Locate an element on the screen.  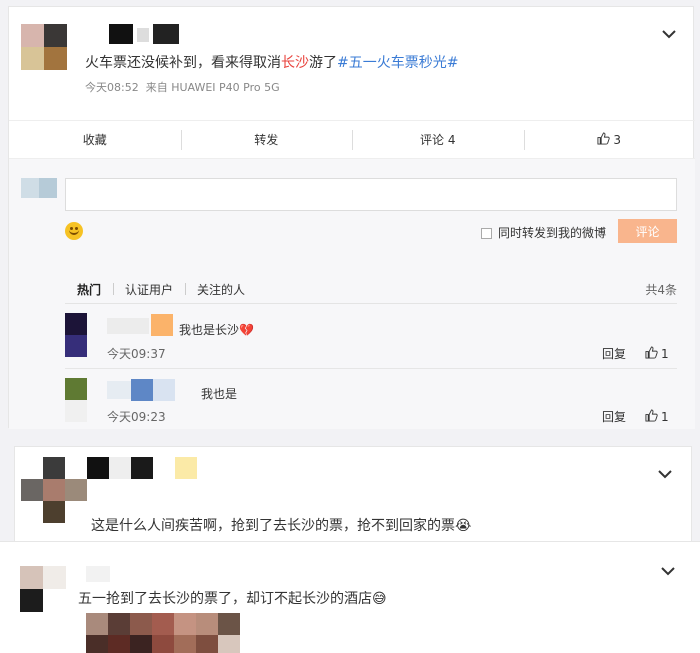
crying-face-icon: 😭 is located at coordinates (463, 526).